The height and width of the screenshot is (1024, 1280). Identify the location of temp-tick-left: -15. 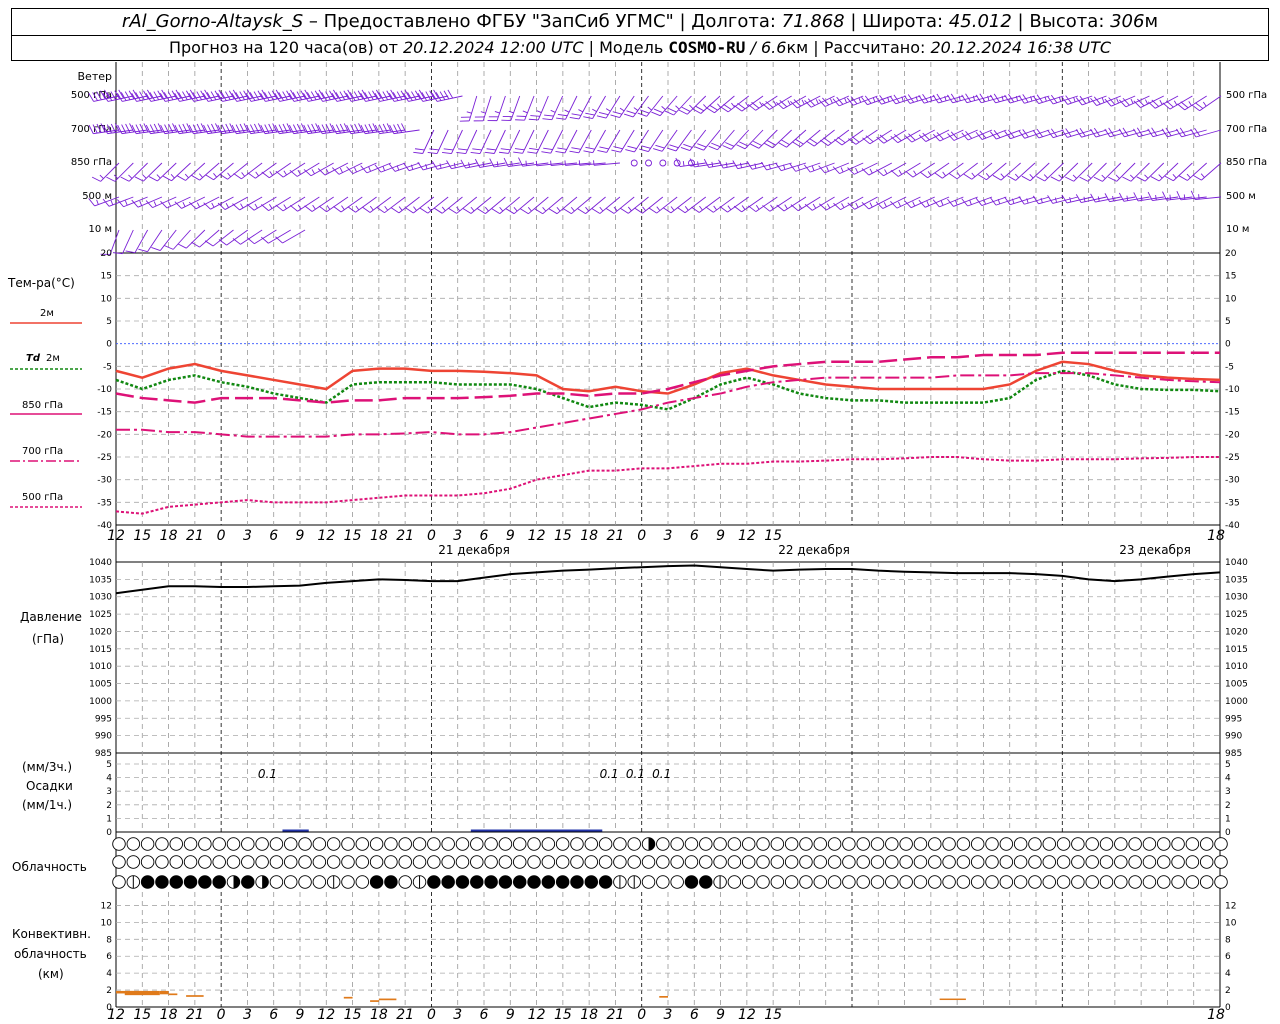
(104, 413).